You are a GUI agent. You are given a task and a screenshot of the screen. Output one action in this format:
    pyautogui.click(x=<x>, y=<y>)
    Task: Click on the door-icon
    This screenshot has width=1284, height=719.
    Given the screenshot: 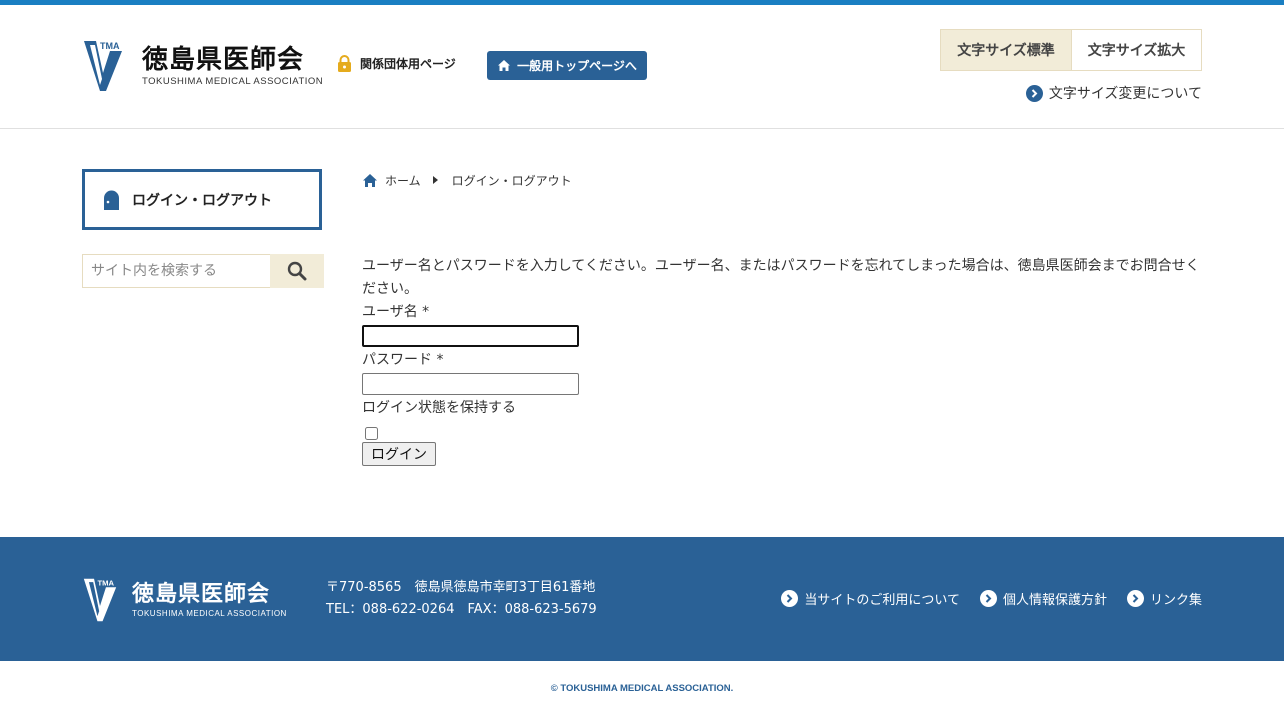 What is the action you would take?
    pyautogui.click(x=111, y=200)
    